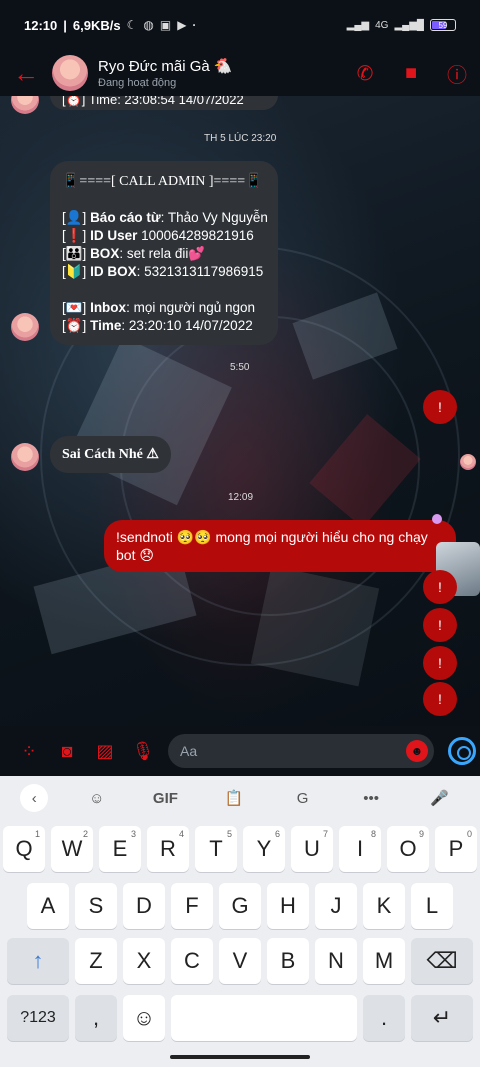 This screenshot has width=480, height=1067. Describe the element at coordinates (336, 906) in the screenshot. I see `key-j: J` at that location.